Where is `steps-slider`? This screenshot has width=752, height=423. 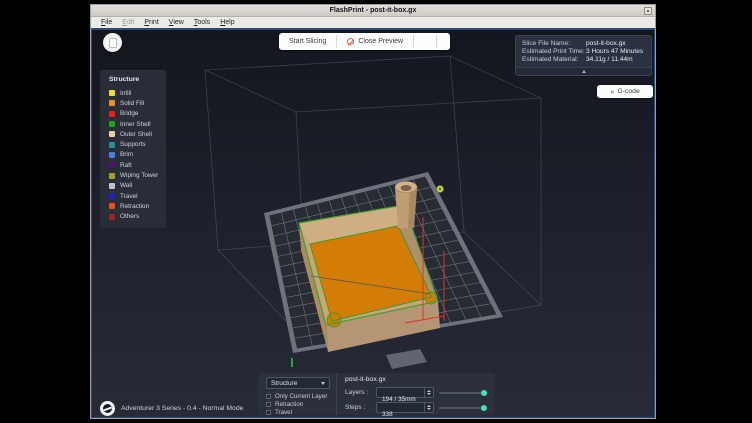
steps-slider is located at coordinates (463, 408).